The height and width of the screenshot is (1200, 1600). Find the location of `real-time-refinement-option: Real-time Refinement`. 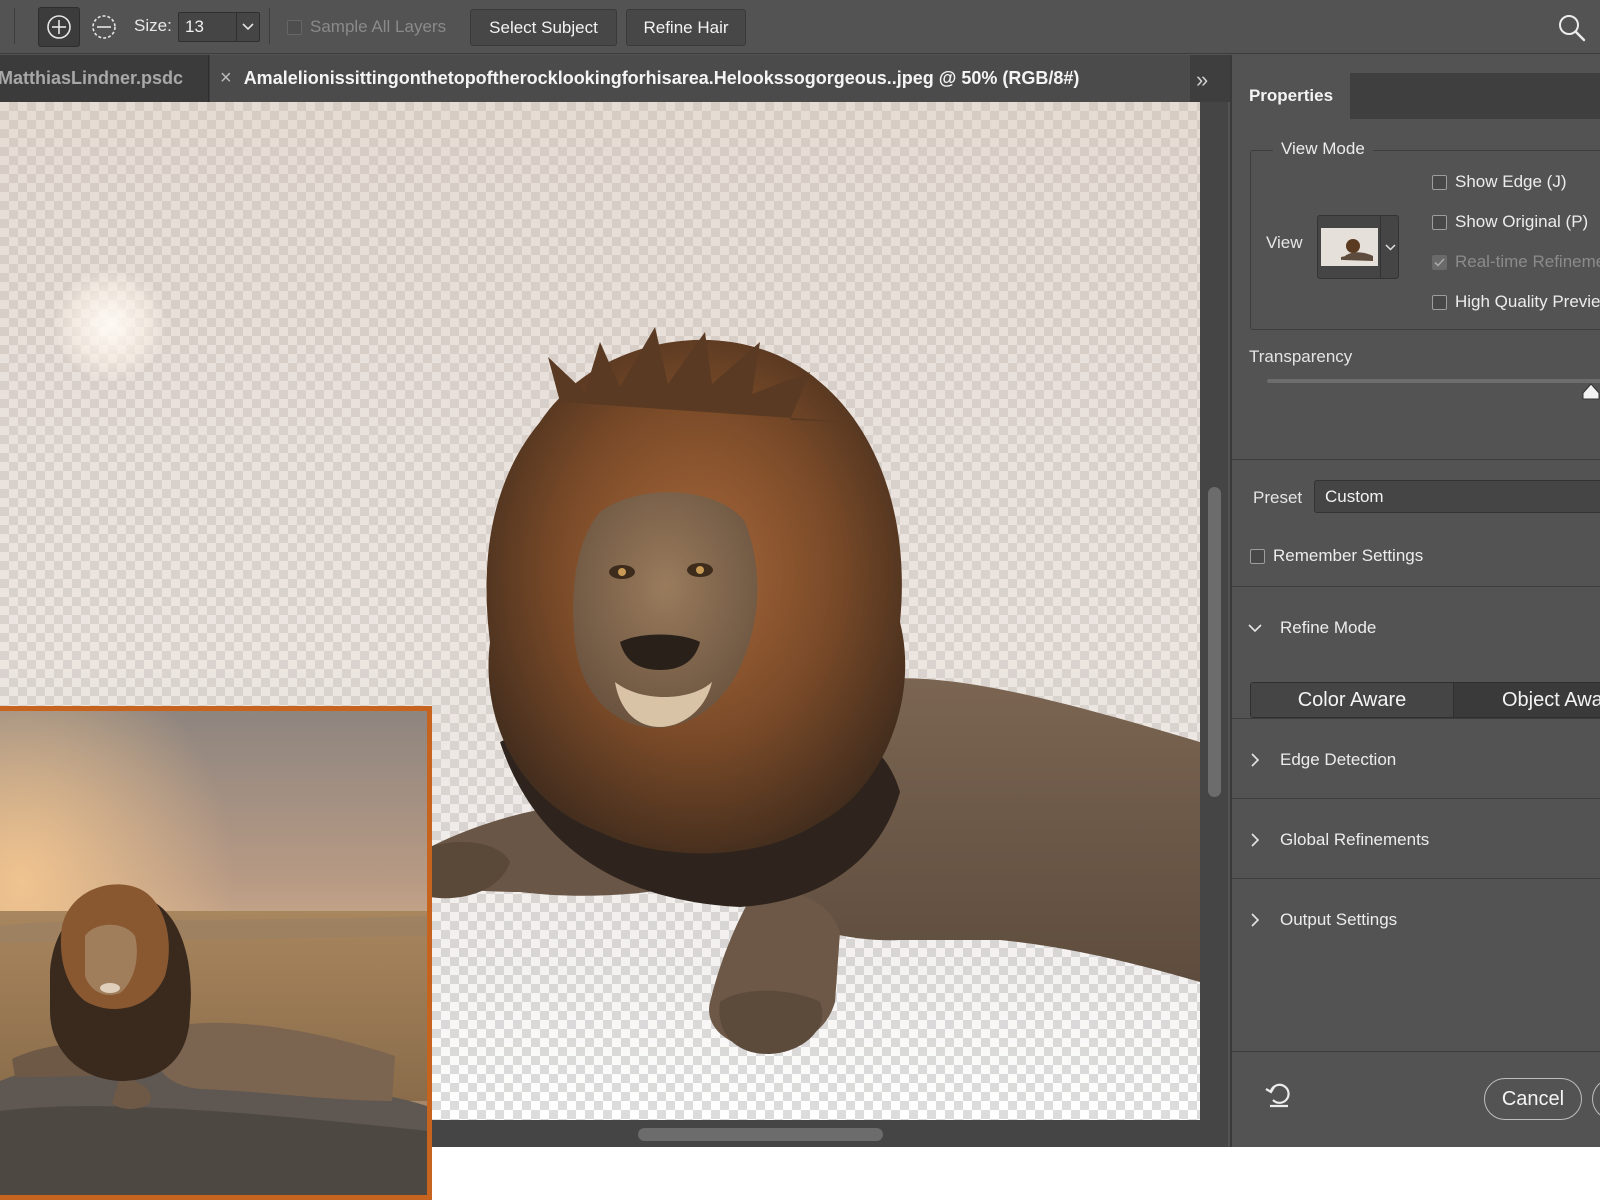

real-time-refinement-option: Real-time Refinement is located at coordinates (1516, 262).